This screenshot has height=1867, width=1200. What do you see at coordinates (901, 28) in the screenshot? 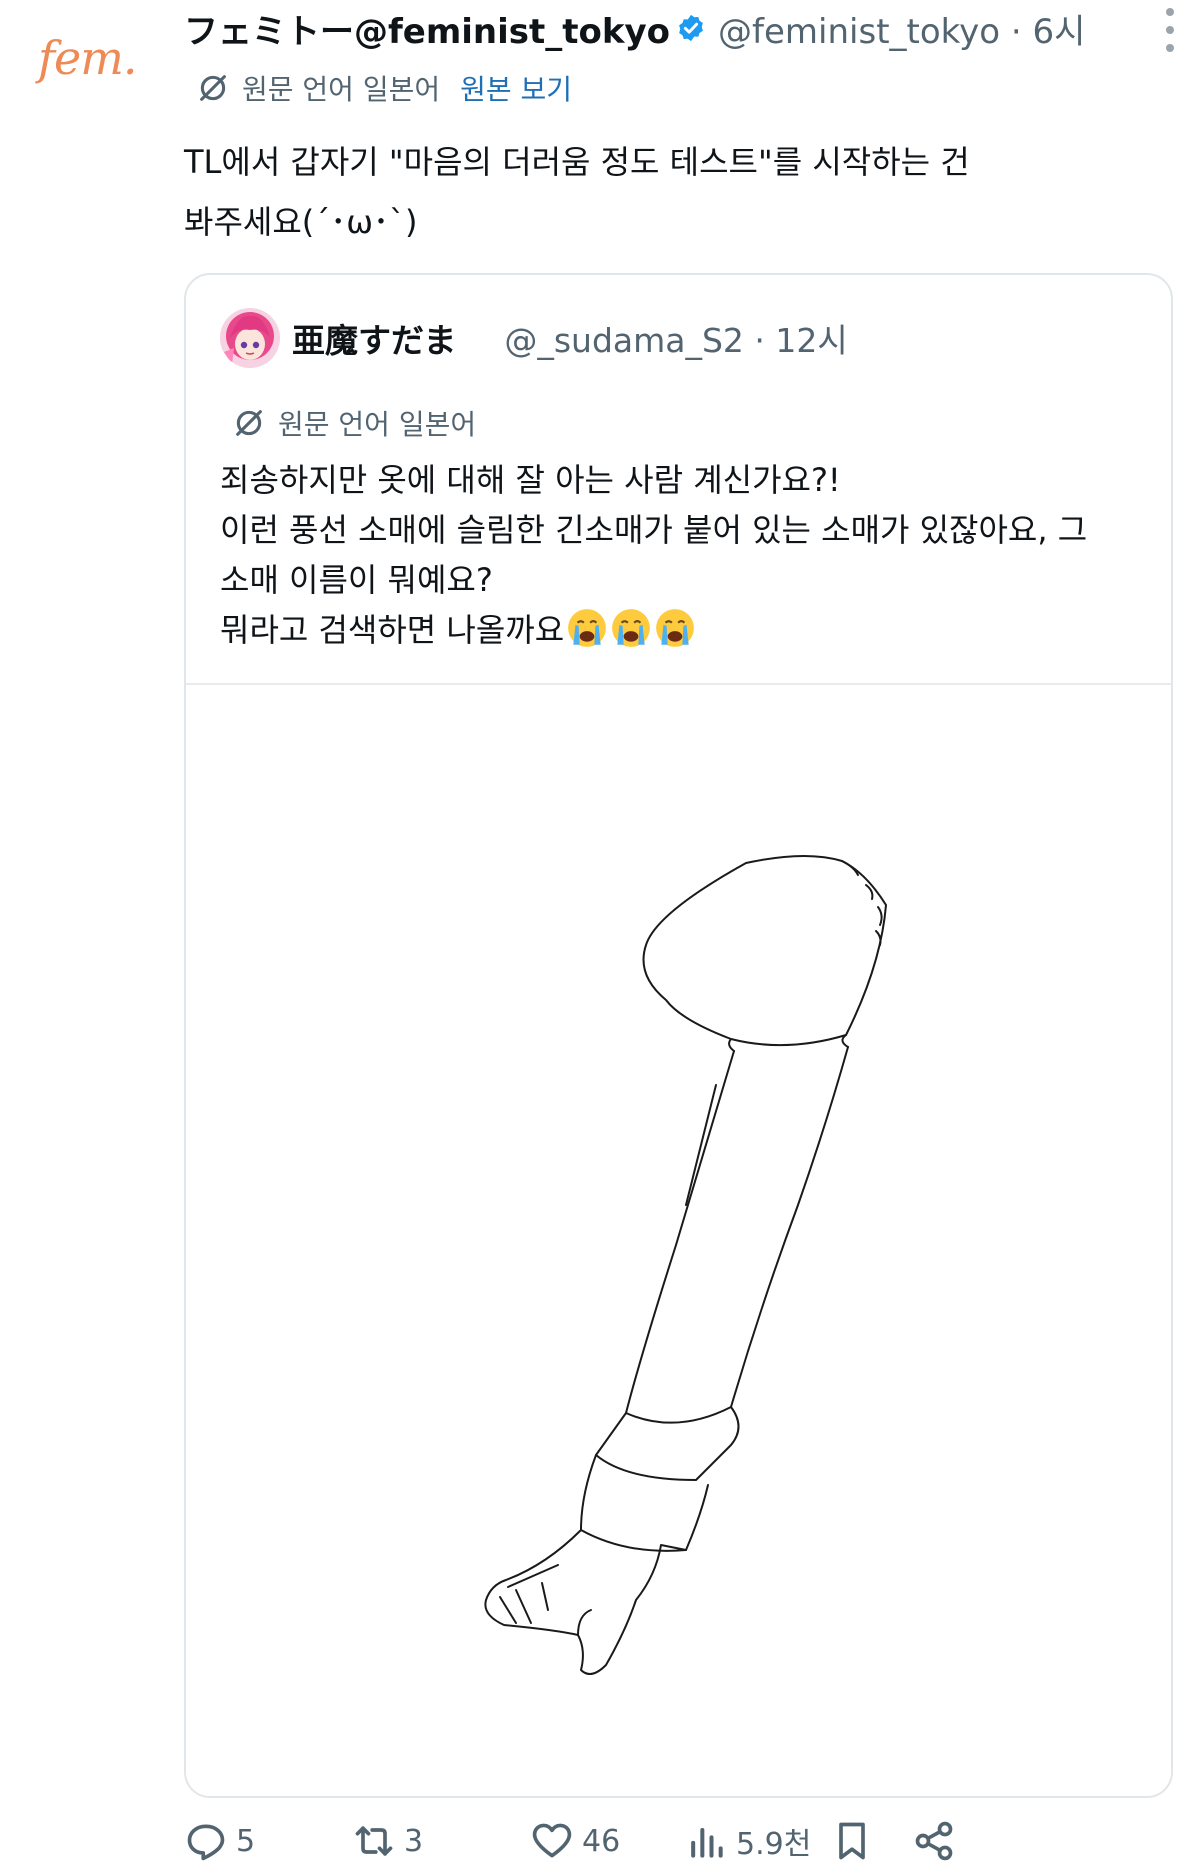
I see `author-handle-time: @feminist_tokyo · 6시` at bounding box center [901, 28].